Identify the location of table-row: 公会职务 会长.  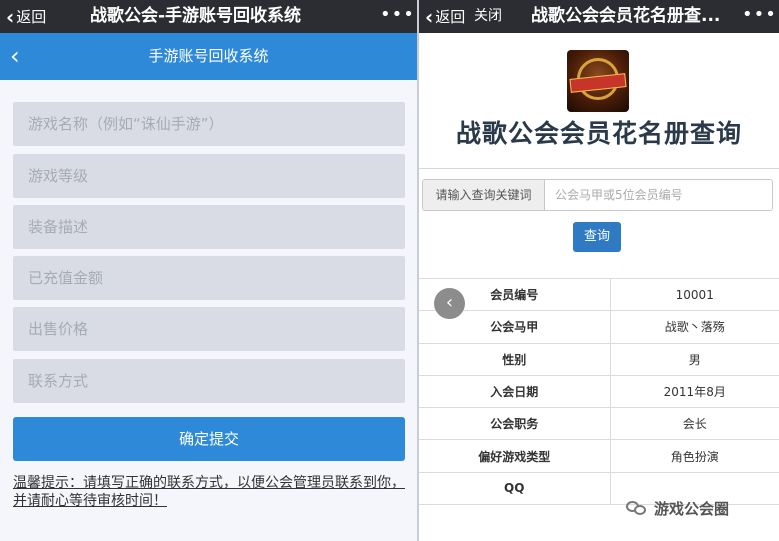
(599, 424).